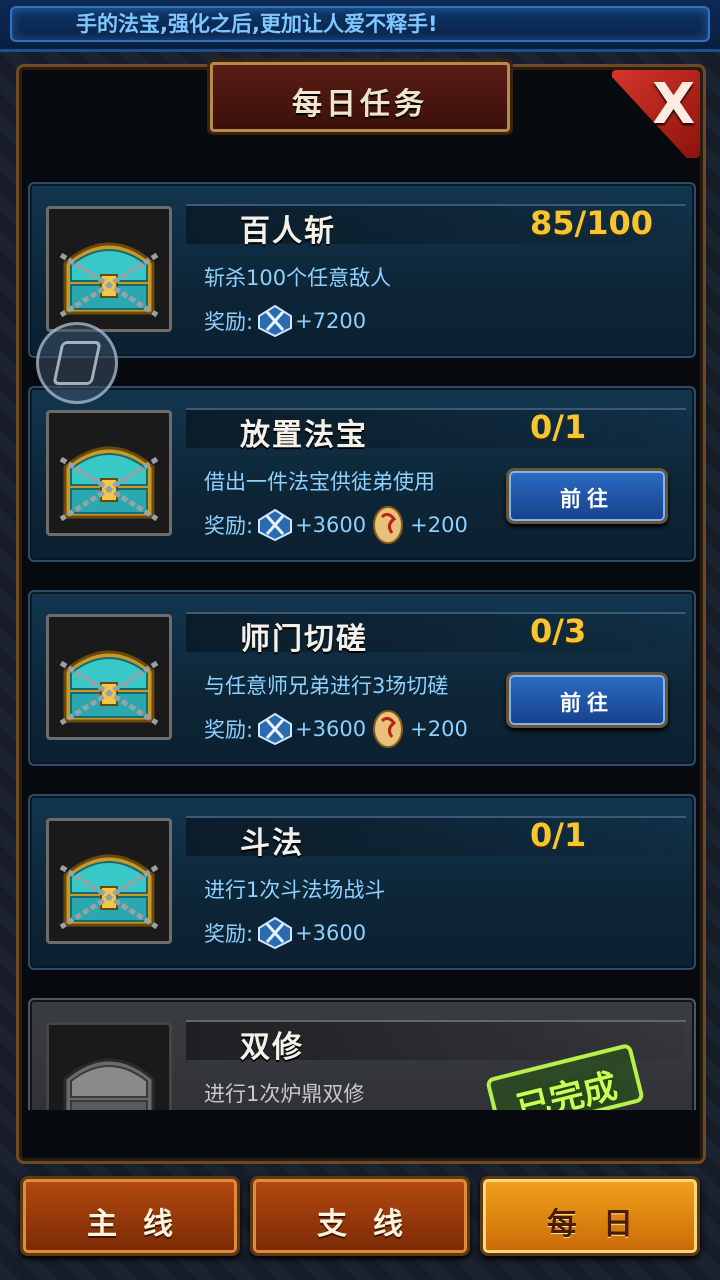 The height and width of the screenshot is (1280, 720). I want to click on task-name: 斗法, so click(272, 843).